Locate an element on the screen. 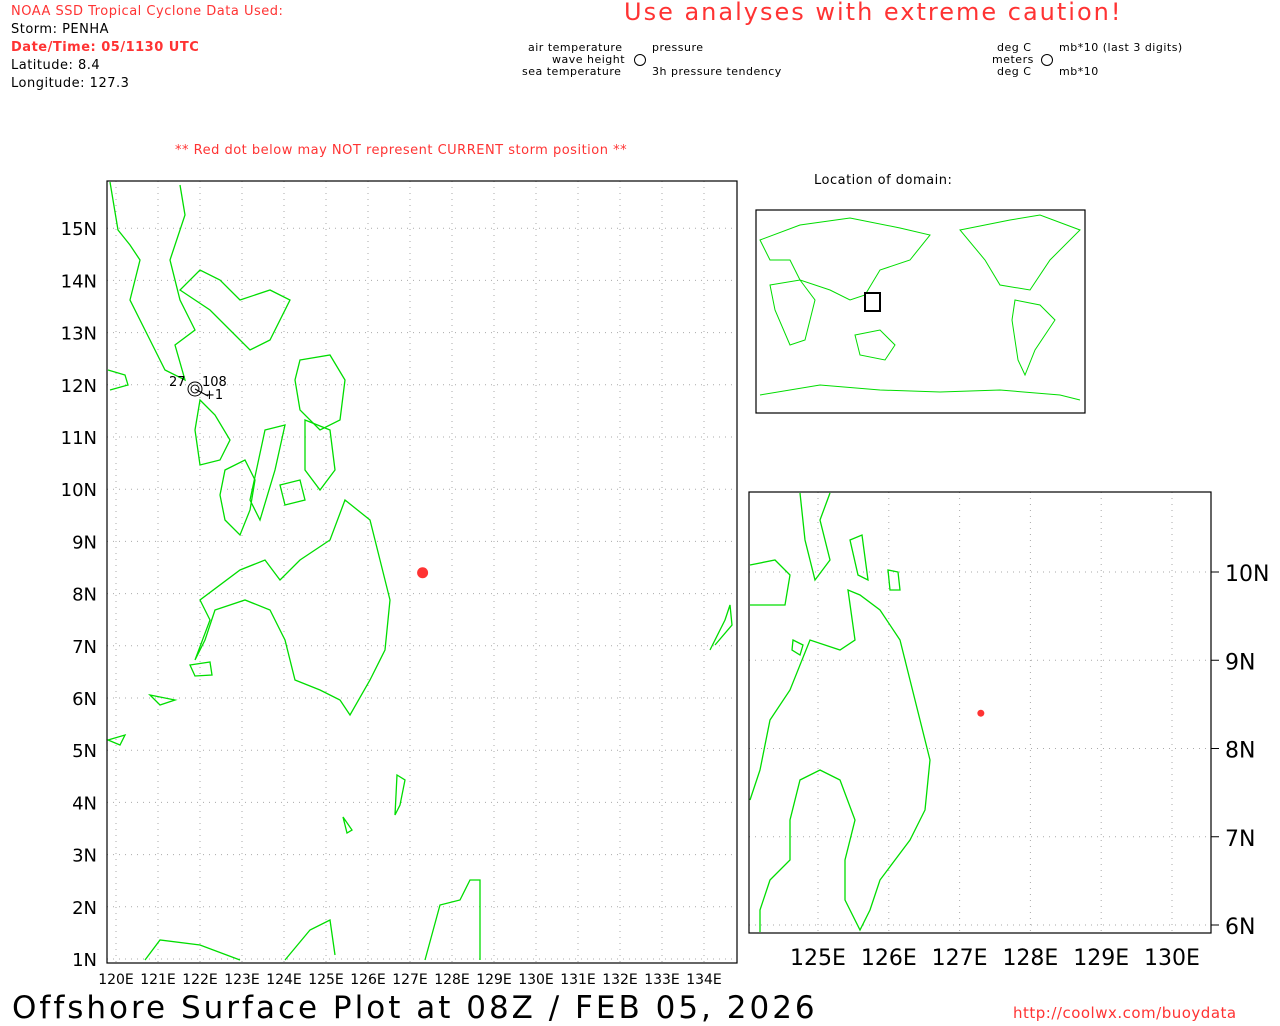 This screenshot has height=1026, width=1280. y-tick-label: 7N is located at coordinates (84, 647).